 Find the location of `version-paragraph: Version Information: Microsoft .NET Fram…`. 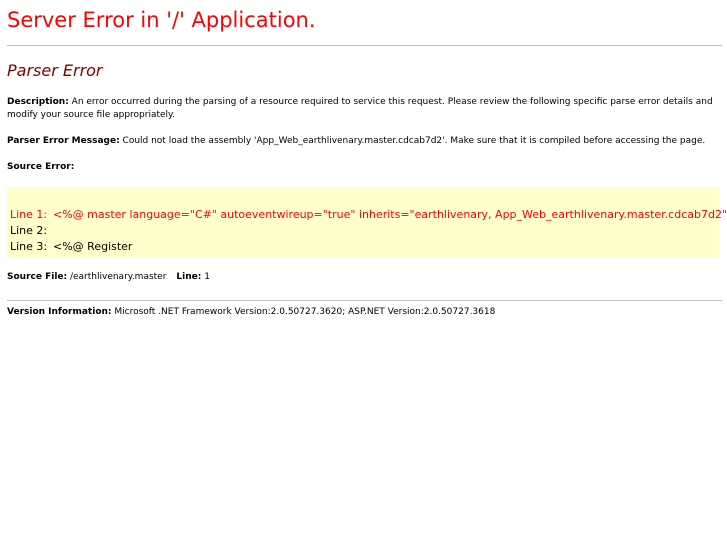

version-paragraph: Version Information: Microsoft .NET Fram… is located at coordinates (363, 312).